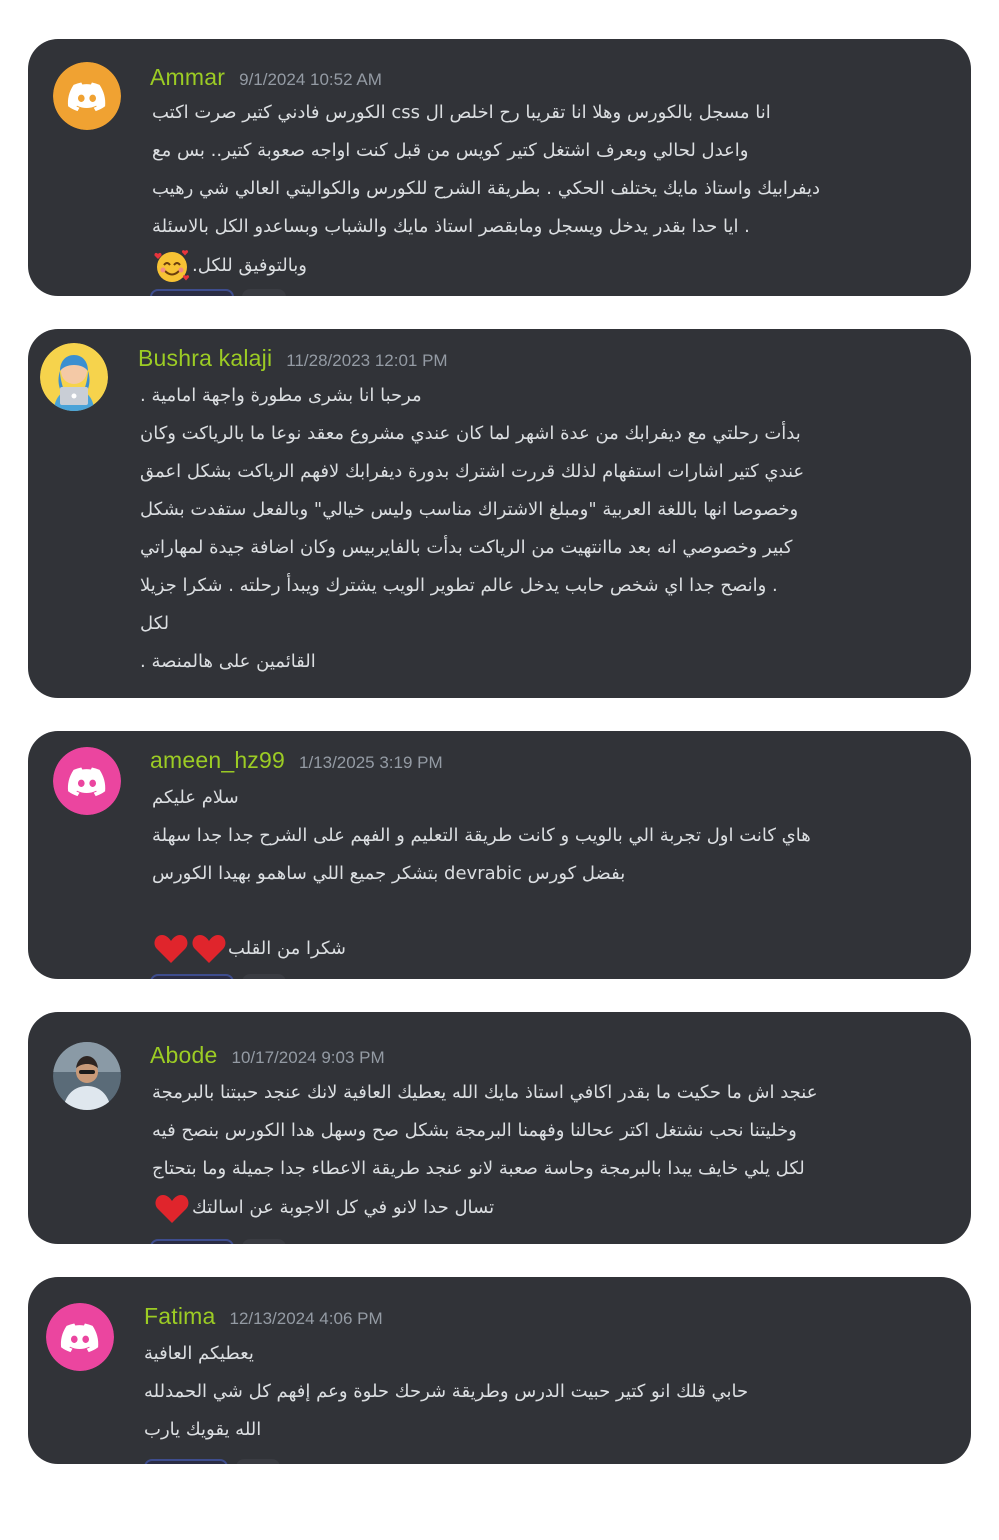  Describe the element at coordinates (187, 77) in the screenshot. I see `username: Ammar` at that location.